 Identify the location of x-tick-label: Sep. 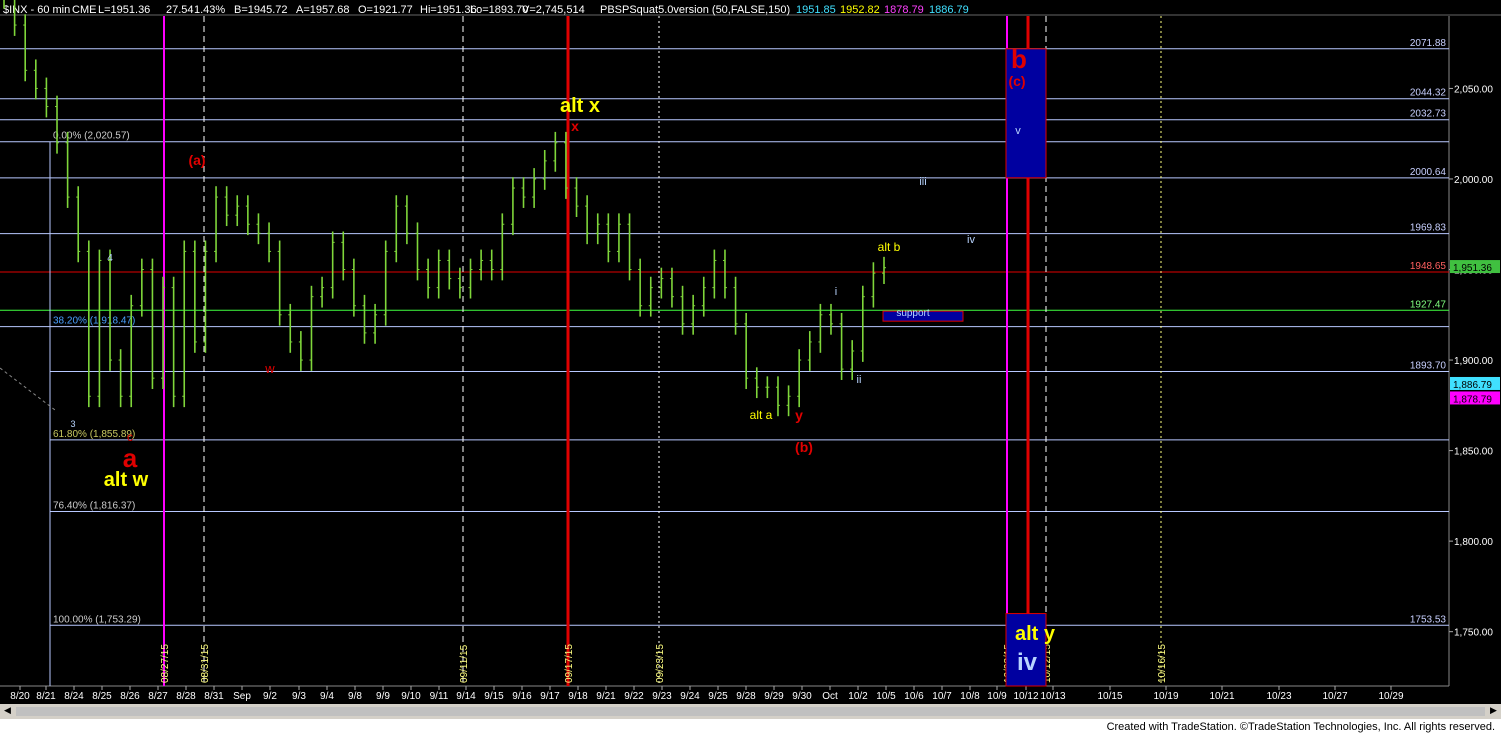
(242, 696).